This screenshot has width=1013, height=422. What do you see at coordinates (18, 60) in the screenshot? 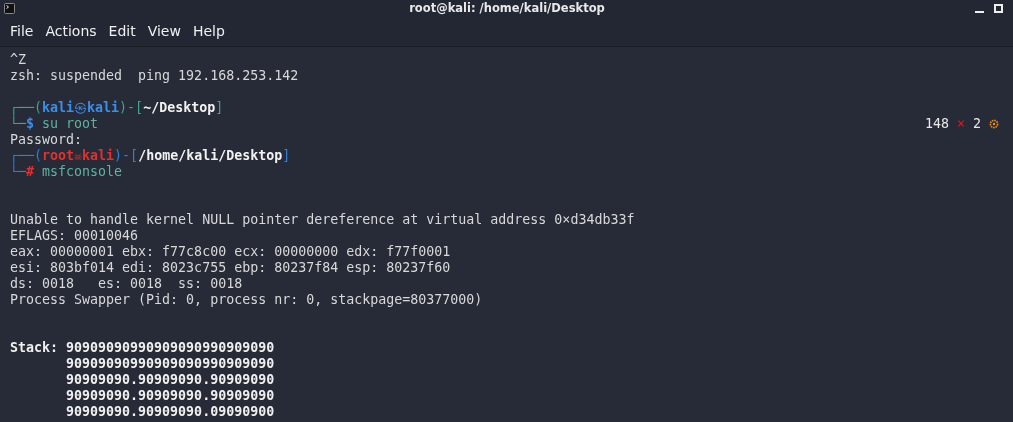
I see `terminal-line: ^Z` at bounding box center [18, 60].